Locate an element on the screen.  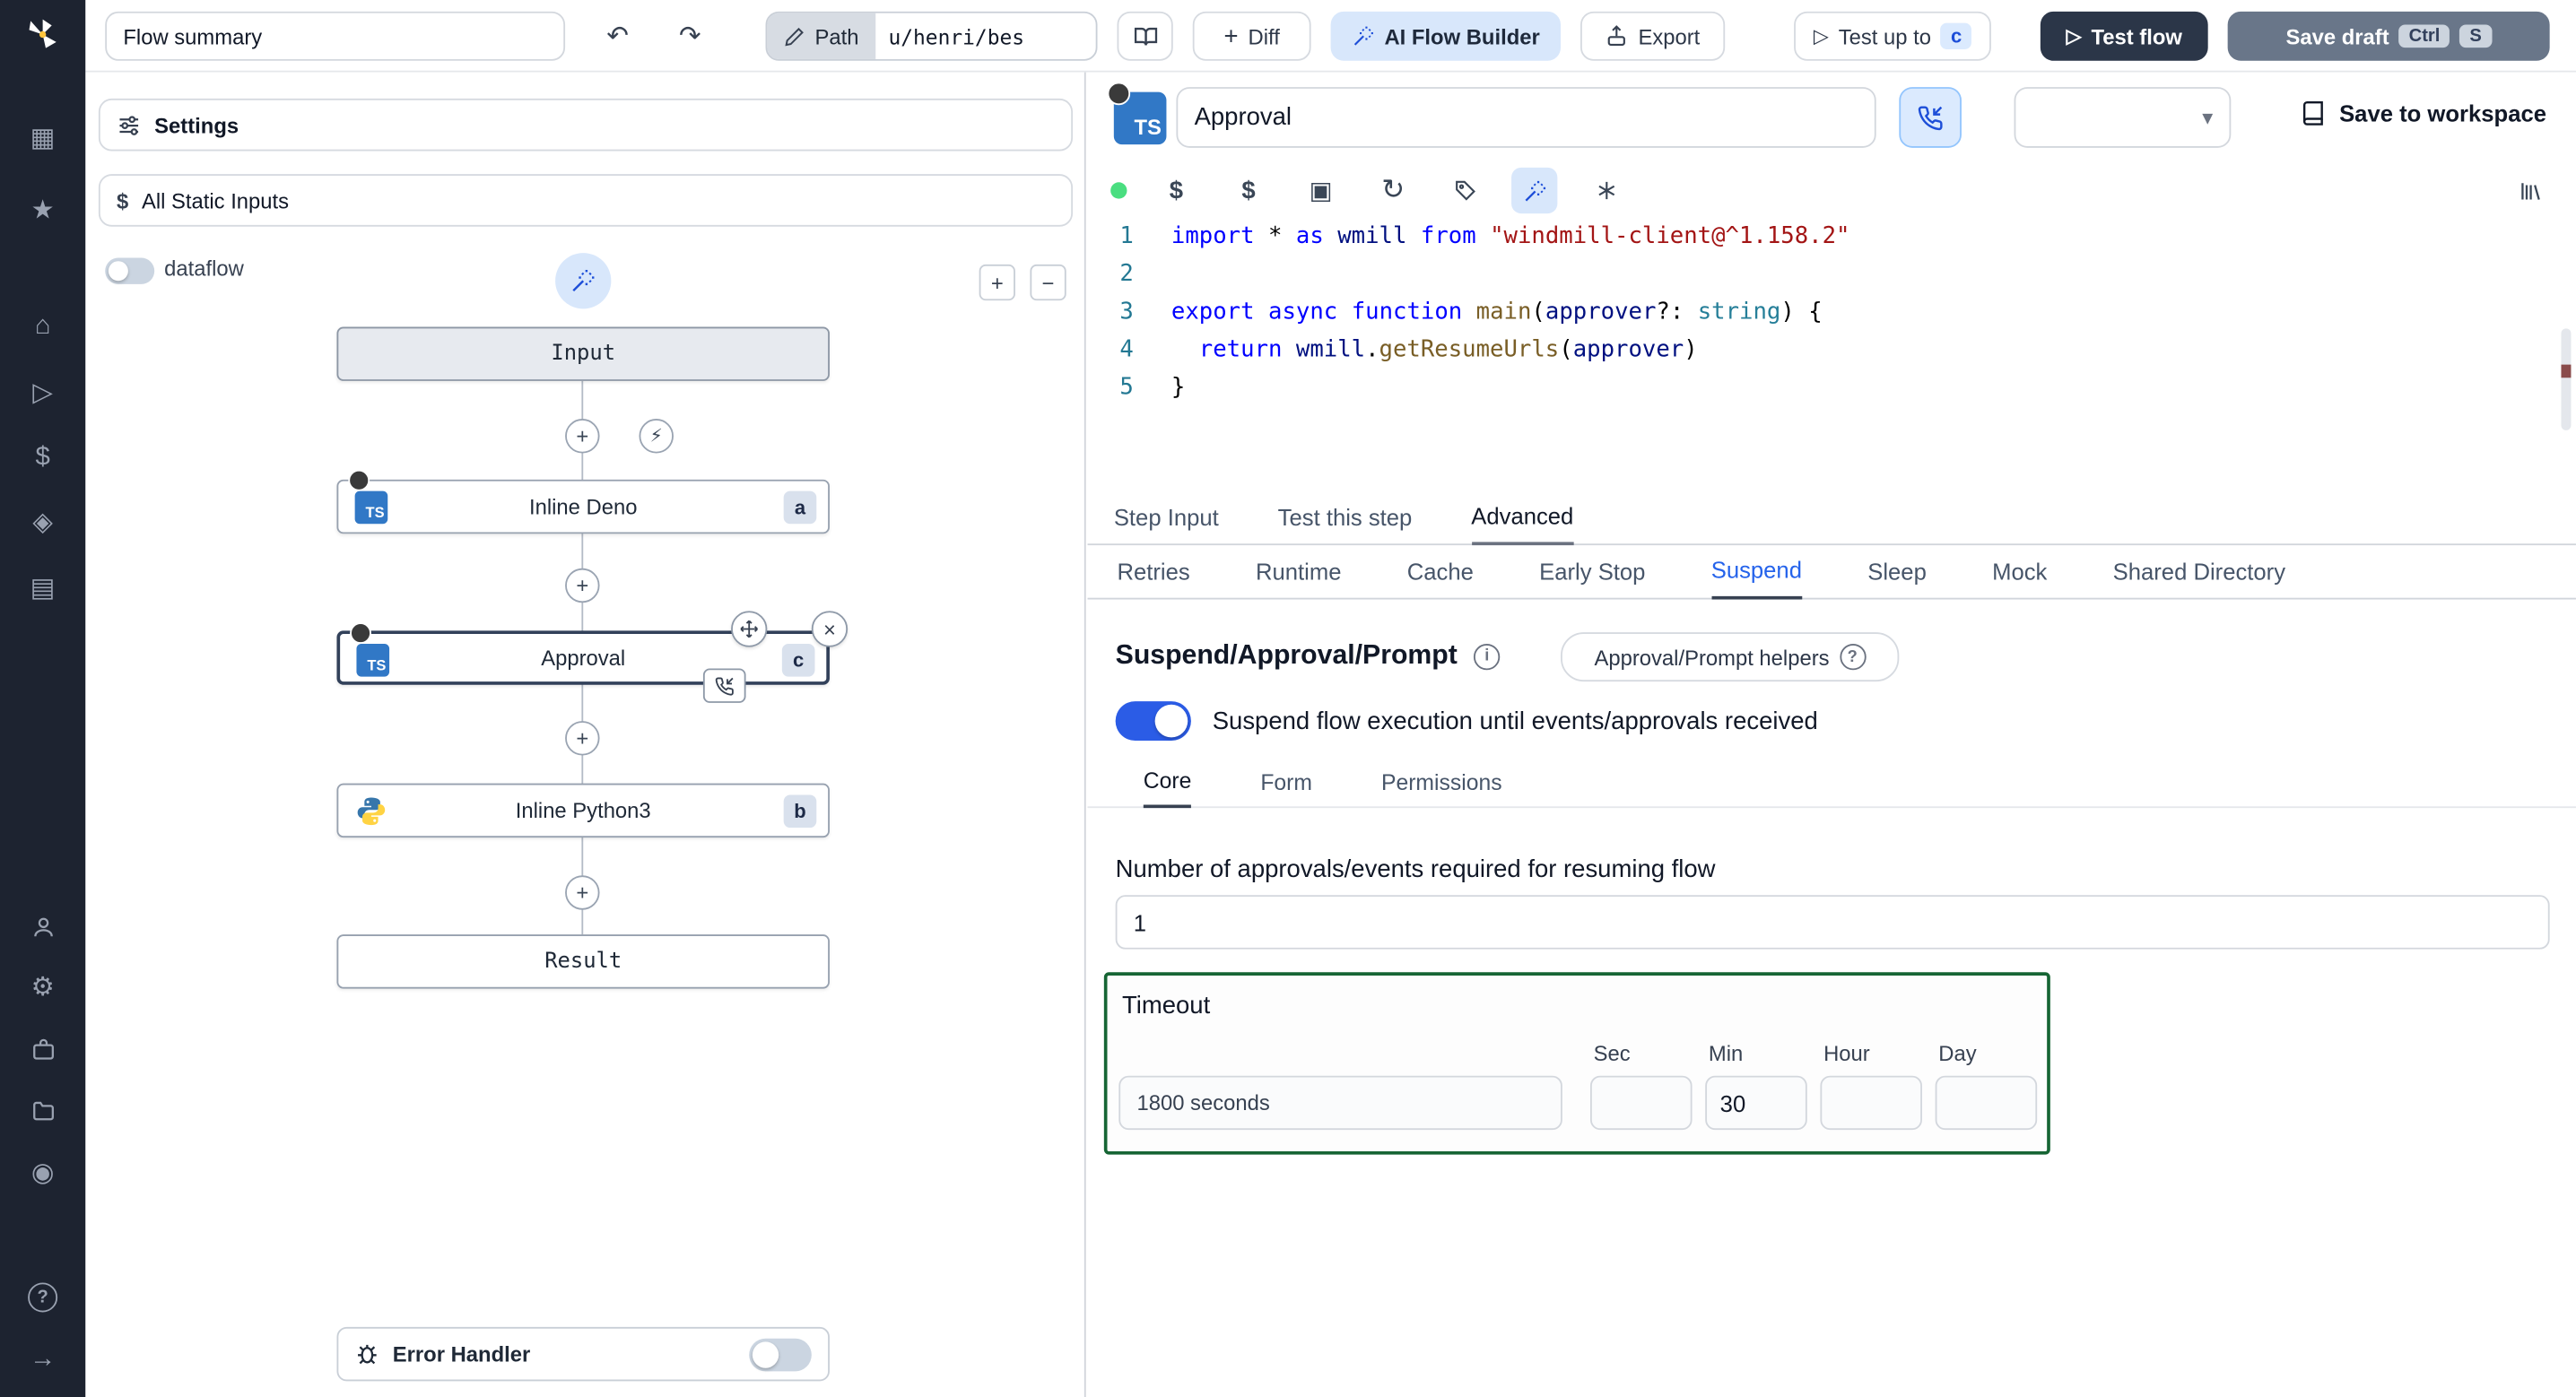
node-inline-deno: TS Inline Deno a is located at coordinates (583, 501).